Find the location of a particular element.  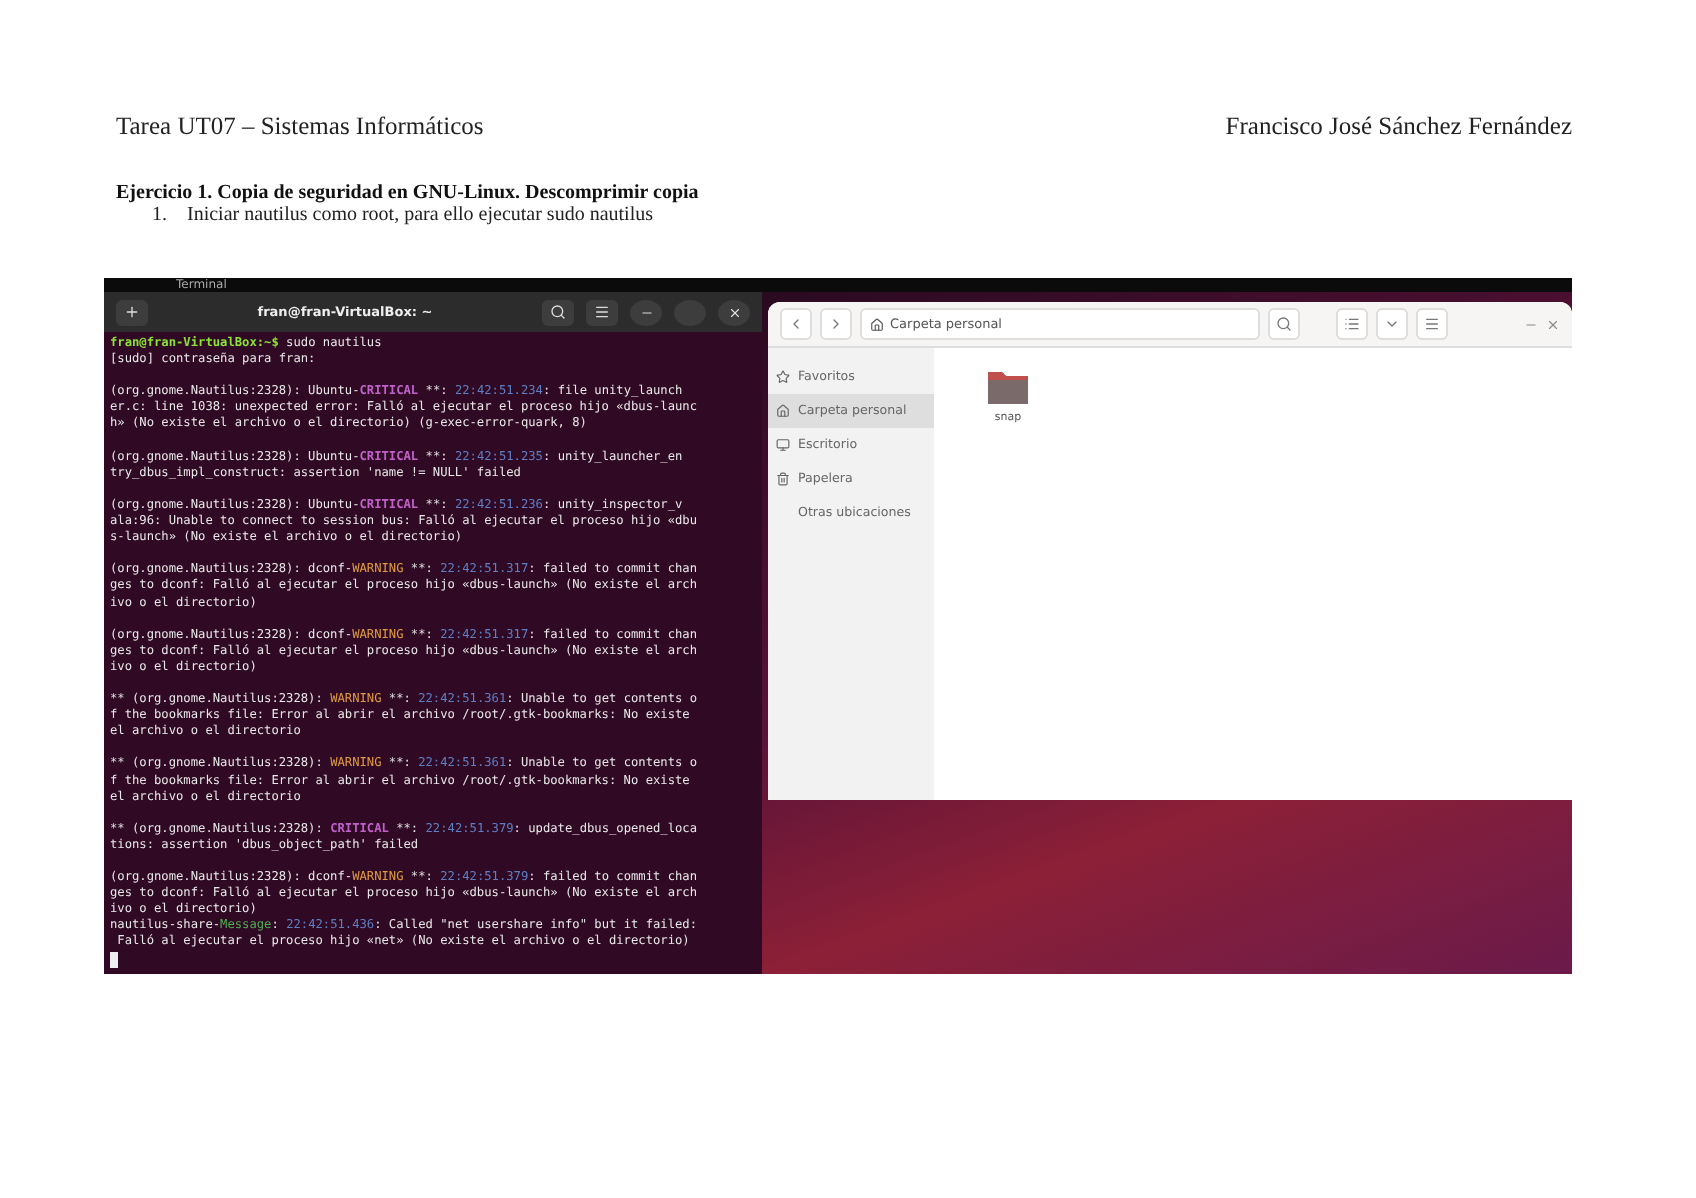

search-button is located at coordinates (558, 312).